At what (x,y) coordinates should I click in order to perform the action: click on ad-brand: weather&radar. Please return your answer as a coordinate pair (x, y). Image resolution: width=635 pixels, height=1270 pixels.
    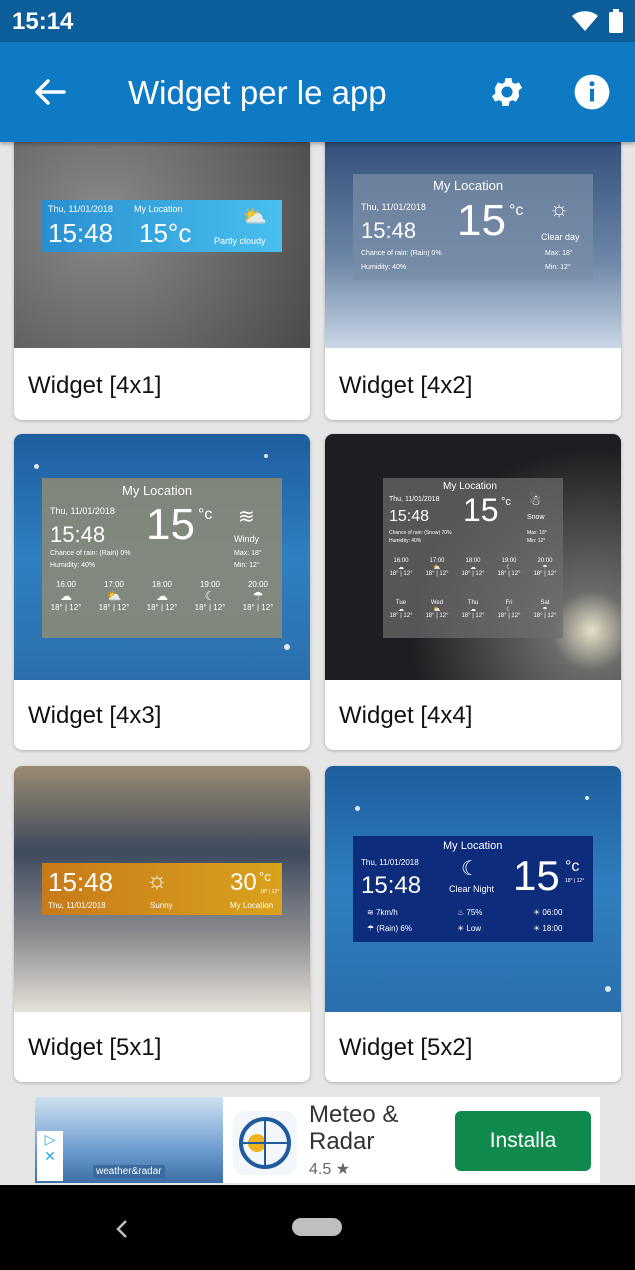
    Looking at the image, I should click on (129, 1171).